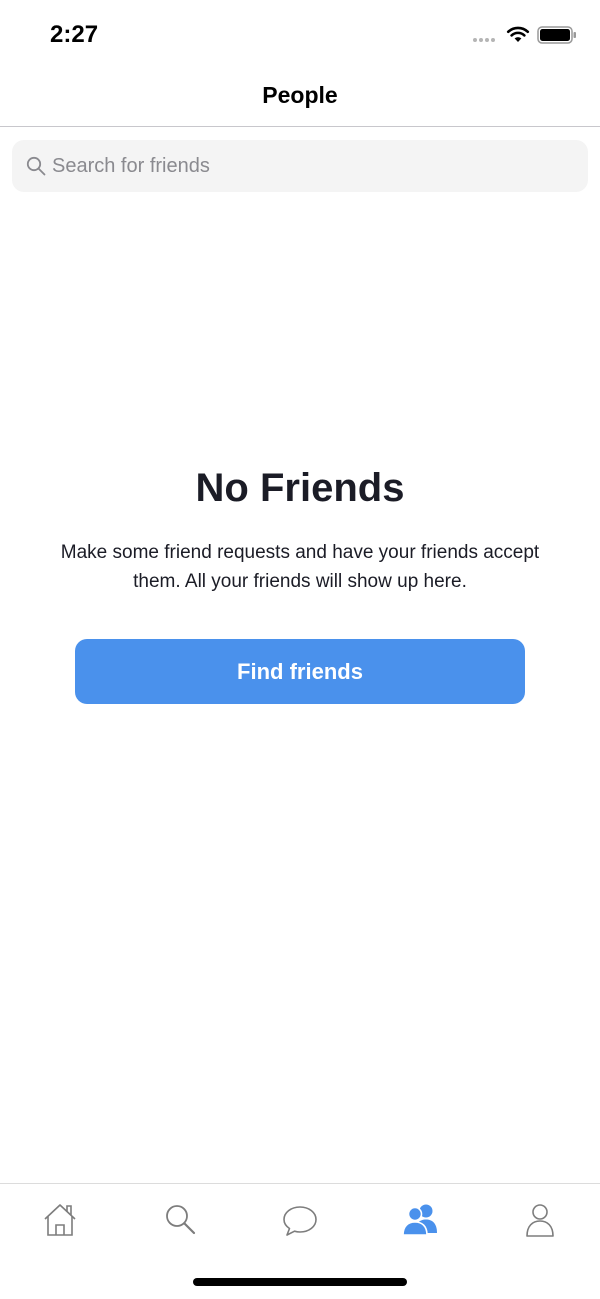  What do you see at coordinates (556, 35) in the screenshot?
I see `battery-icon` at bounding box center [556, 35].